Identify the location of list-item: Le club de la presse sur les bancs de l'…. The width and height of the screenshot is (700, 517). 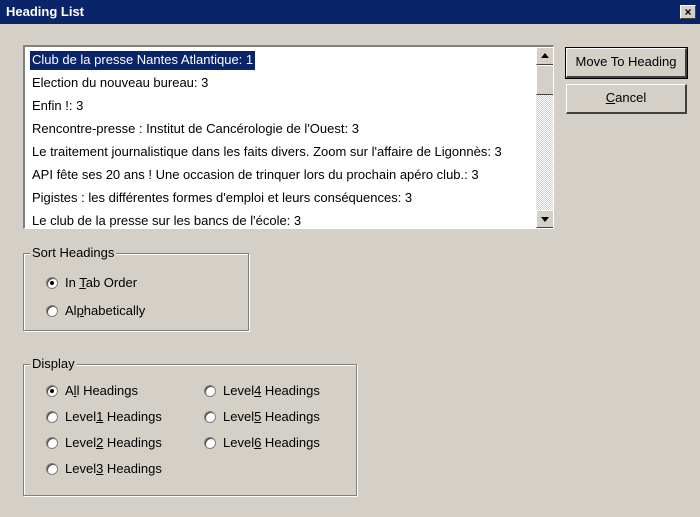
(267, 220).